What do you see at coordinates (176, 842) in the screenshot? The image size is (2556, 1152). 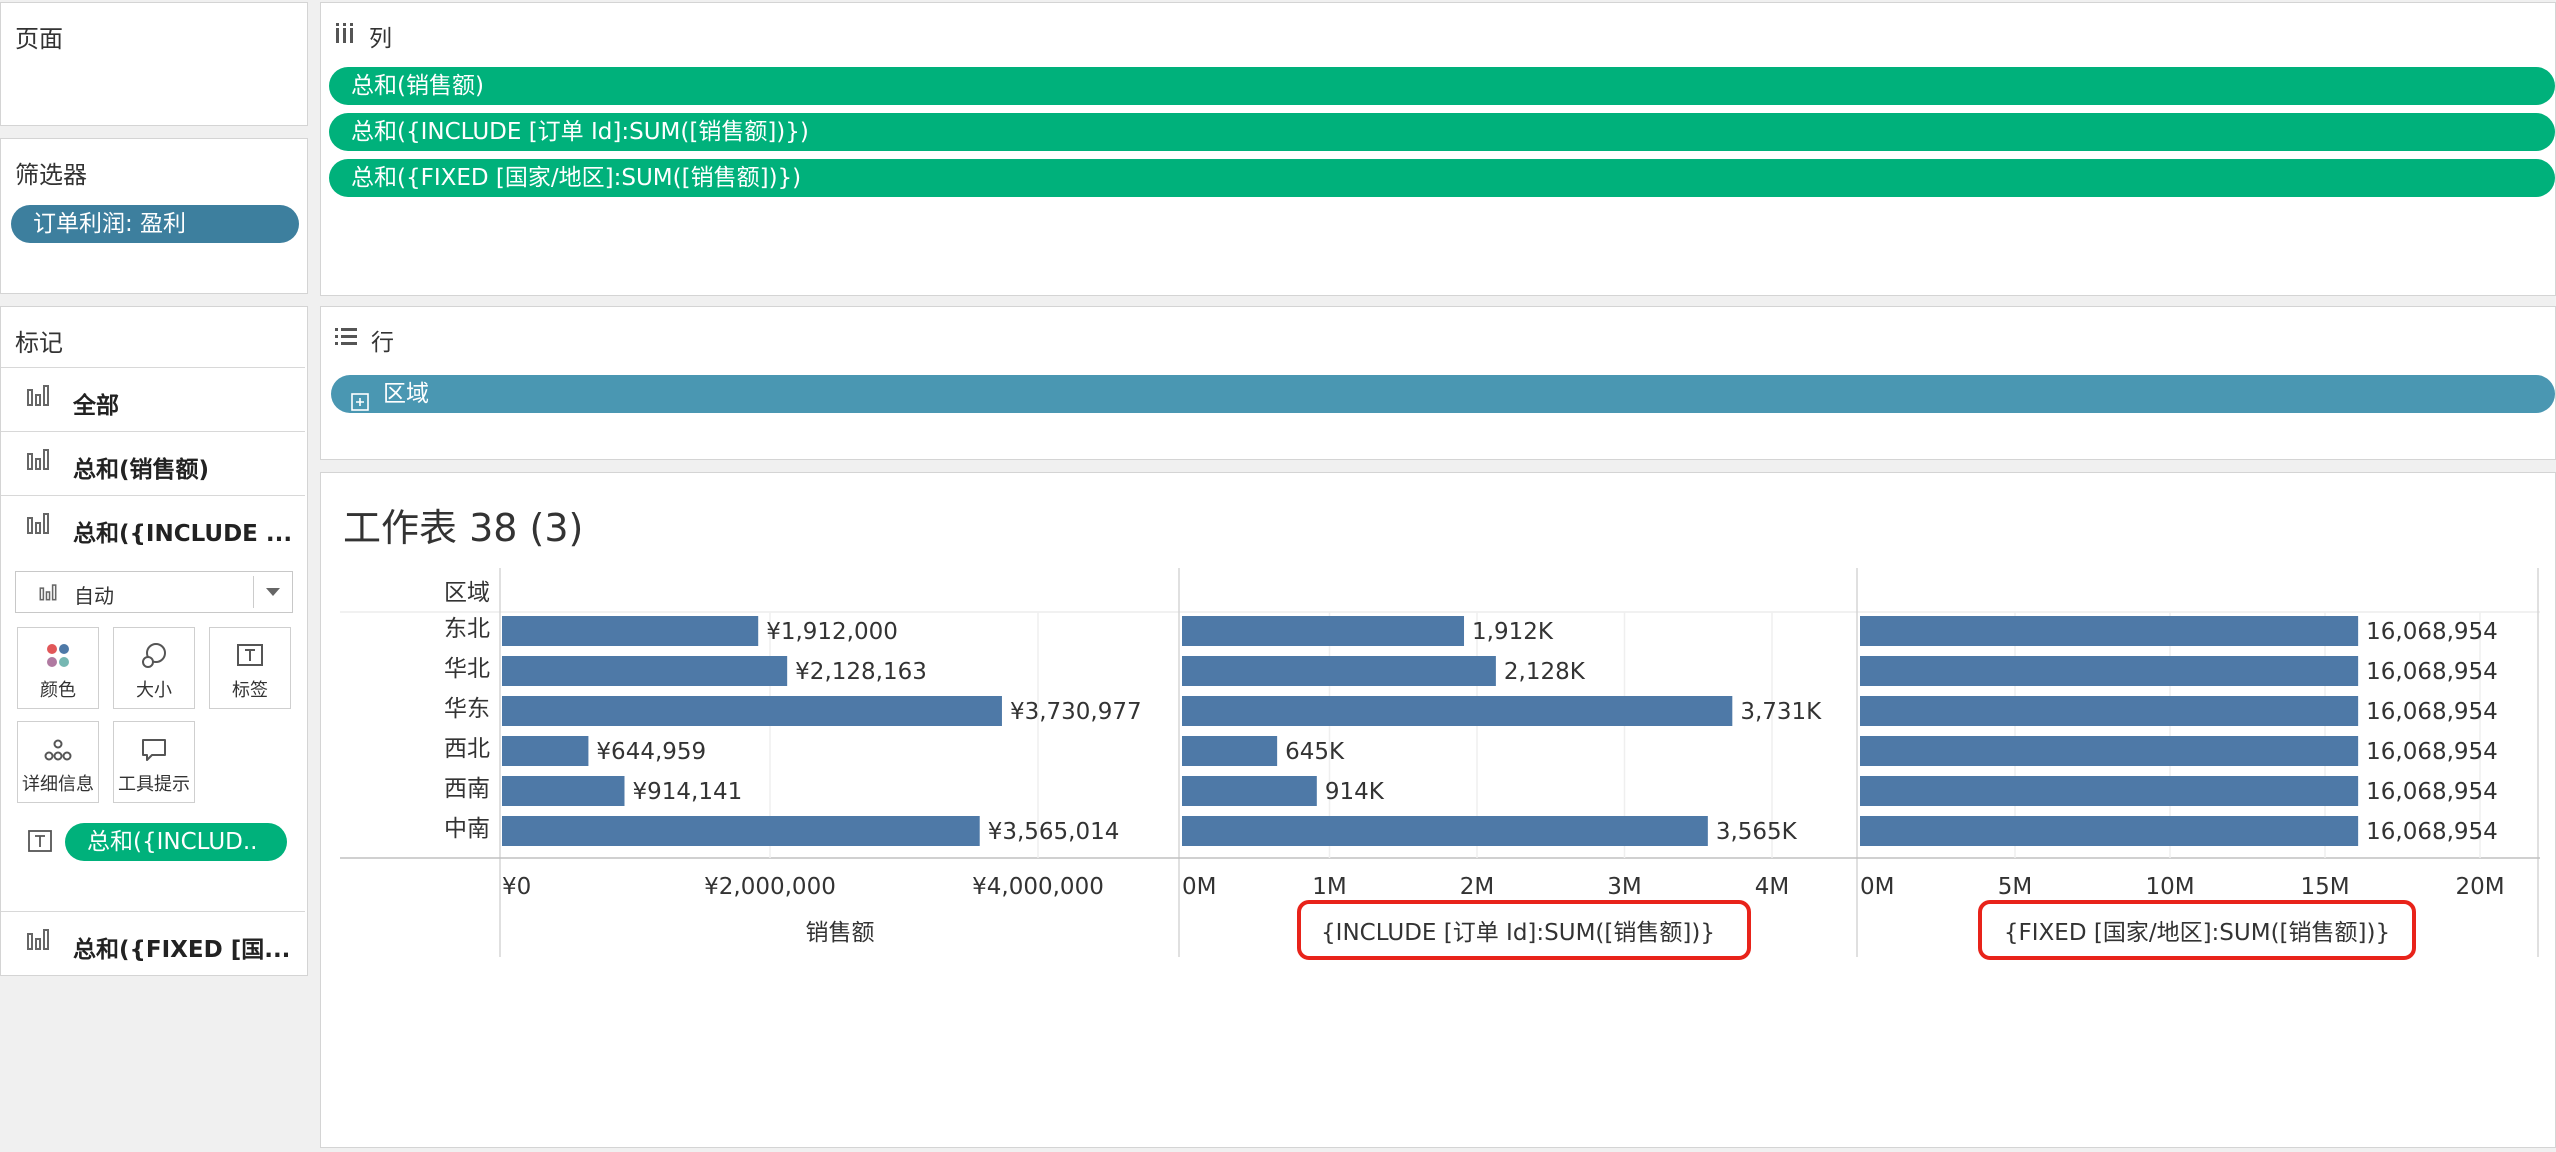 I see `label-field-pill: 总和({INCLUD..` at bounding box center [176, 842].